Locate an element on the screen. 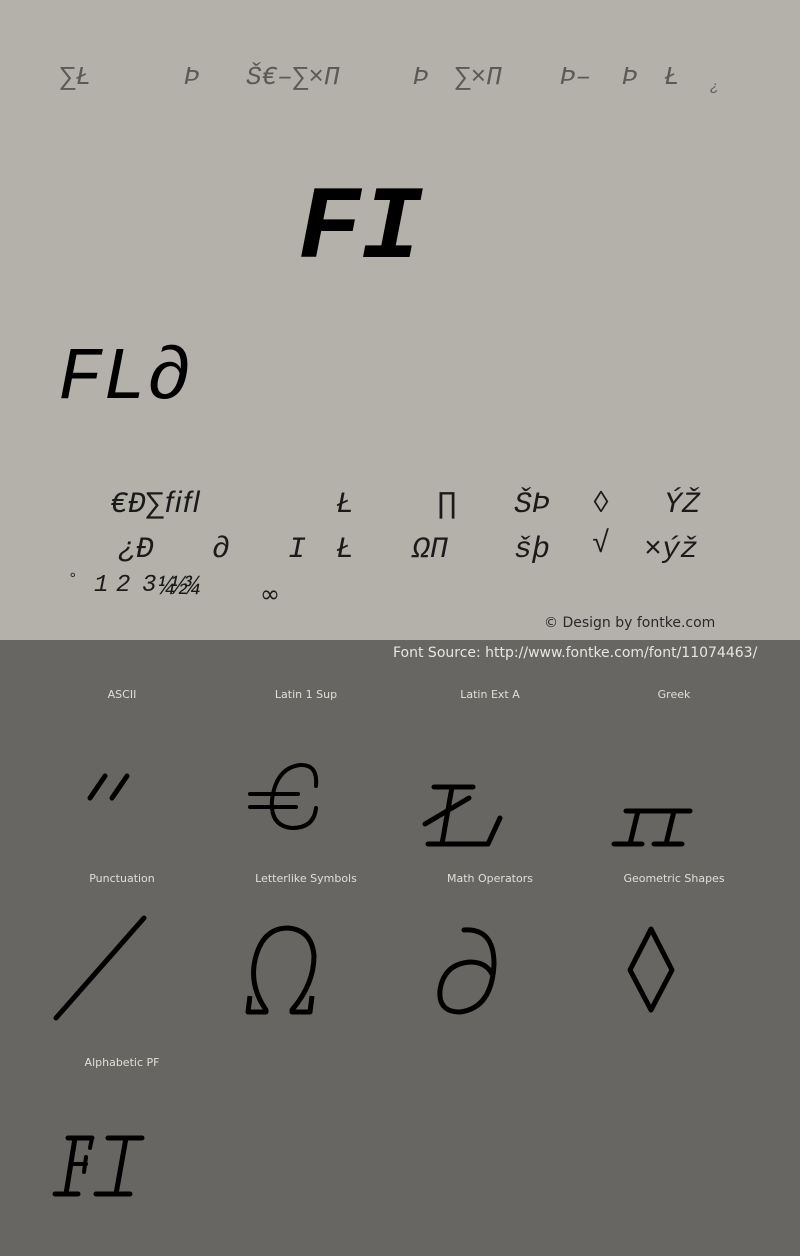 The height and width of the screenshot is (1256, 800). block-cell-alphabetic-pf: Alphabetic PF is located at coordinates (122, 1140).